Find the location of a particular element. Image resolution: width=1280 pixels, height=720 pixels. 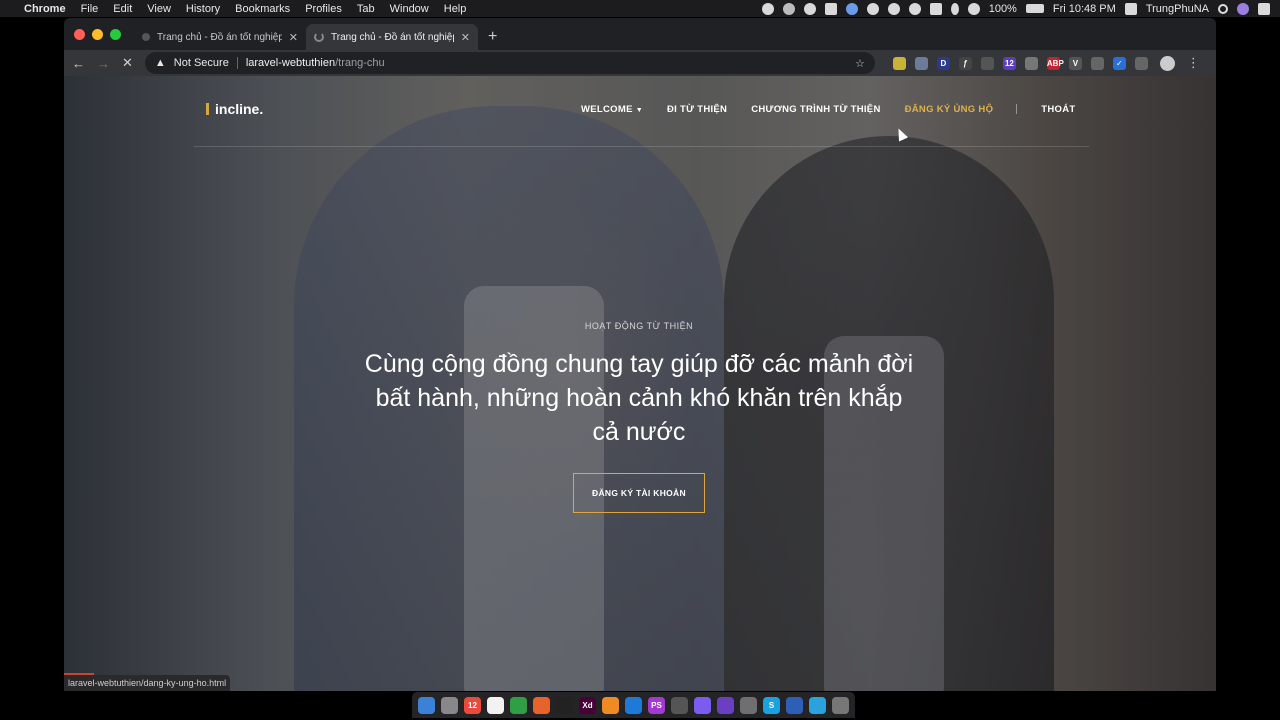

nav-divider is located at coordinates (1017, 109).